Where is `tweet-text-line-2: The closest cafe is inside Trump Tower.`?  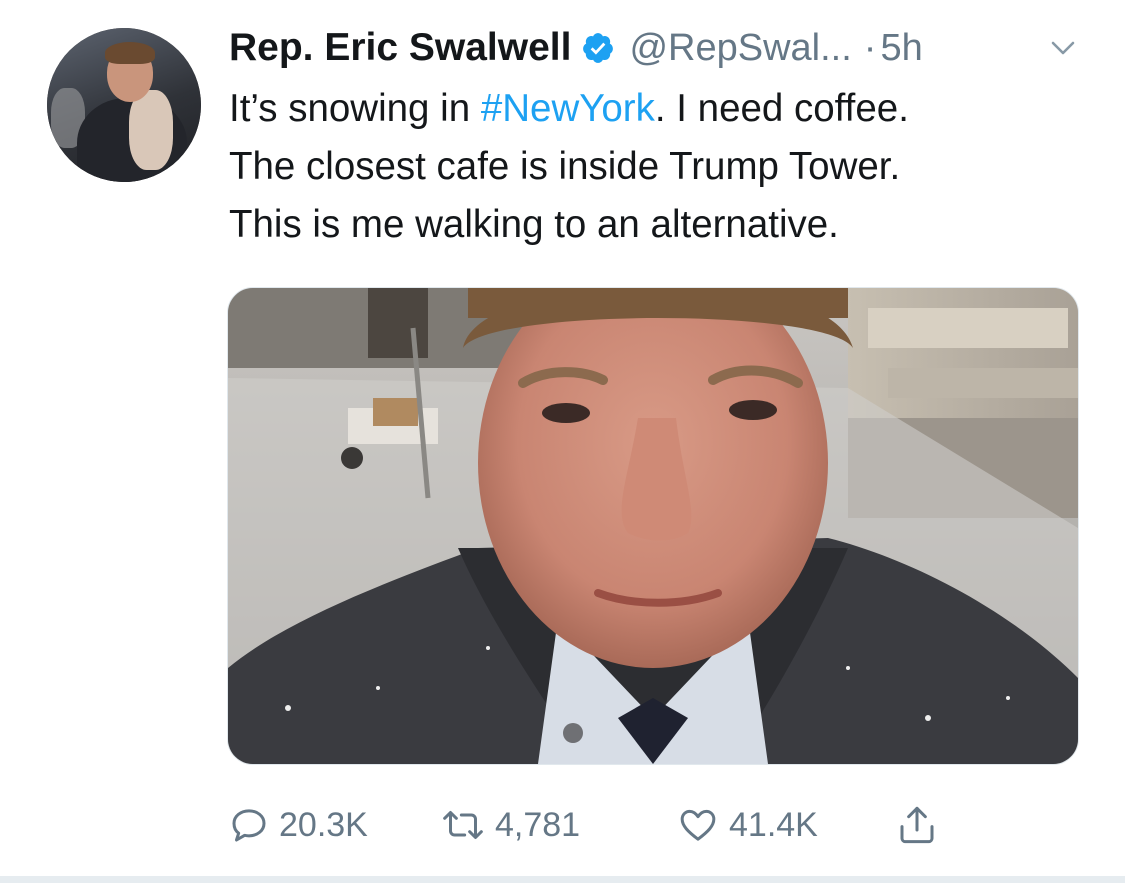 tweet-text-line-2: The closest cafe is inside Trump Tower. is located at coordinates (565, 166).